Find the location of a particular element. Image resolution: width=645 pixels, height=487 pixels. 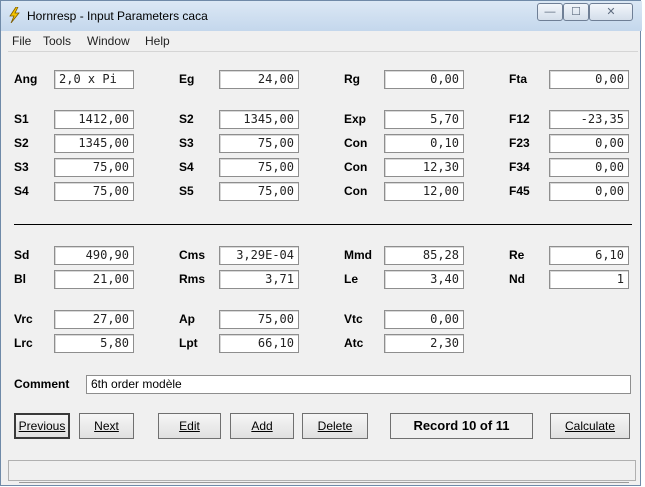

field-le: 3,40 is located at coordinates (424, 279).